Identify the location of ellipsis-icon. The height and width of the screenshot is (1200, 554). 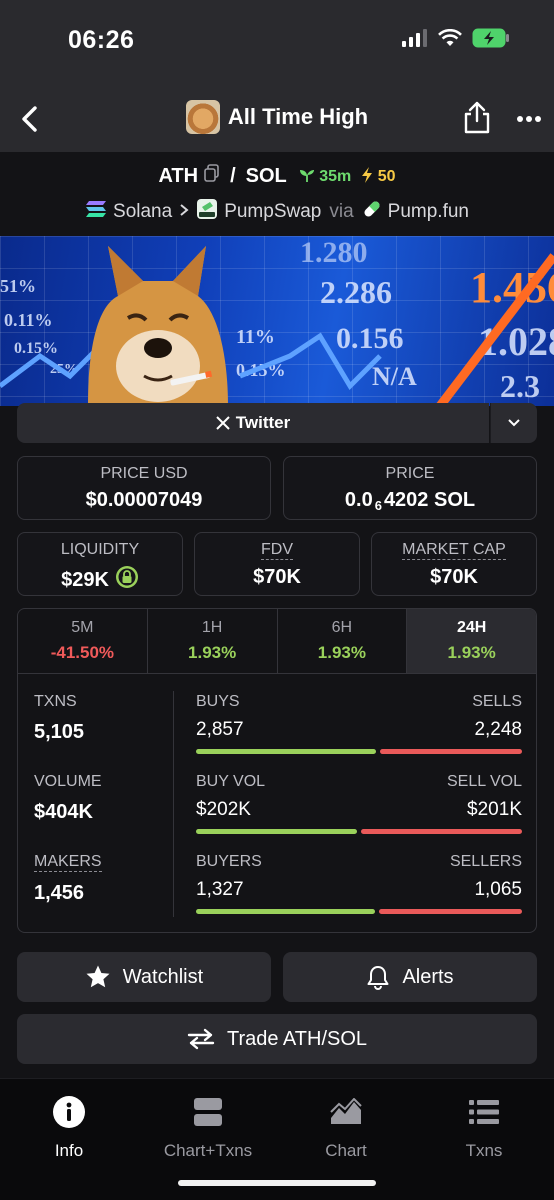
(529, 119).